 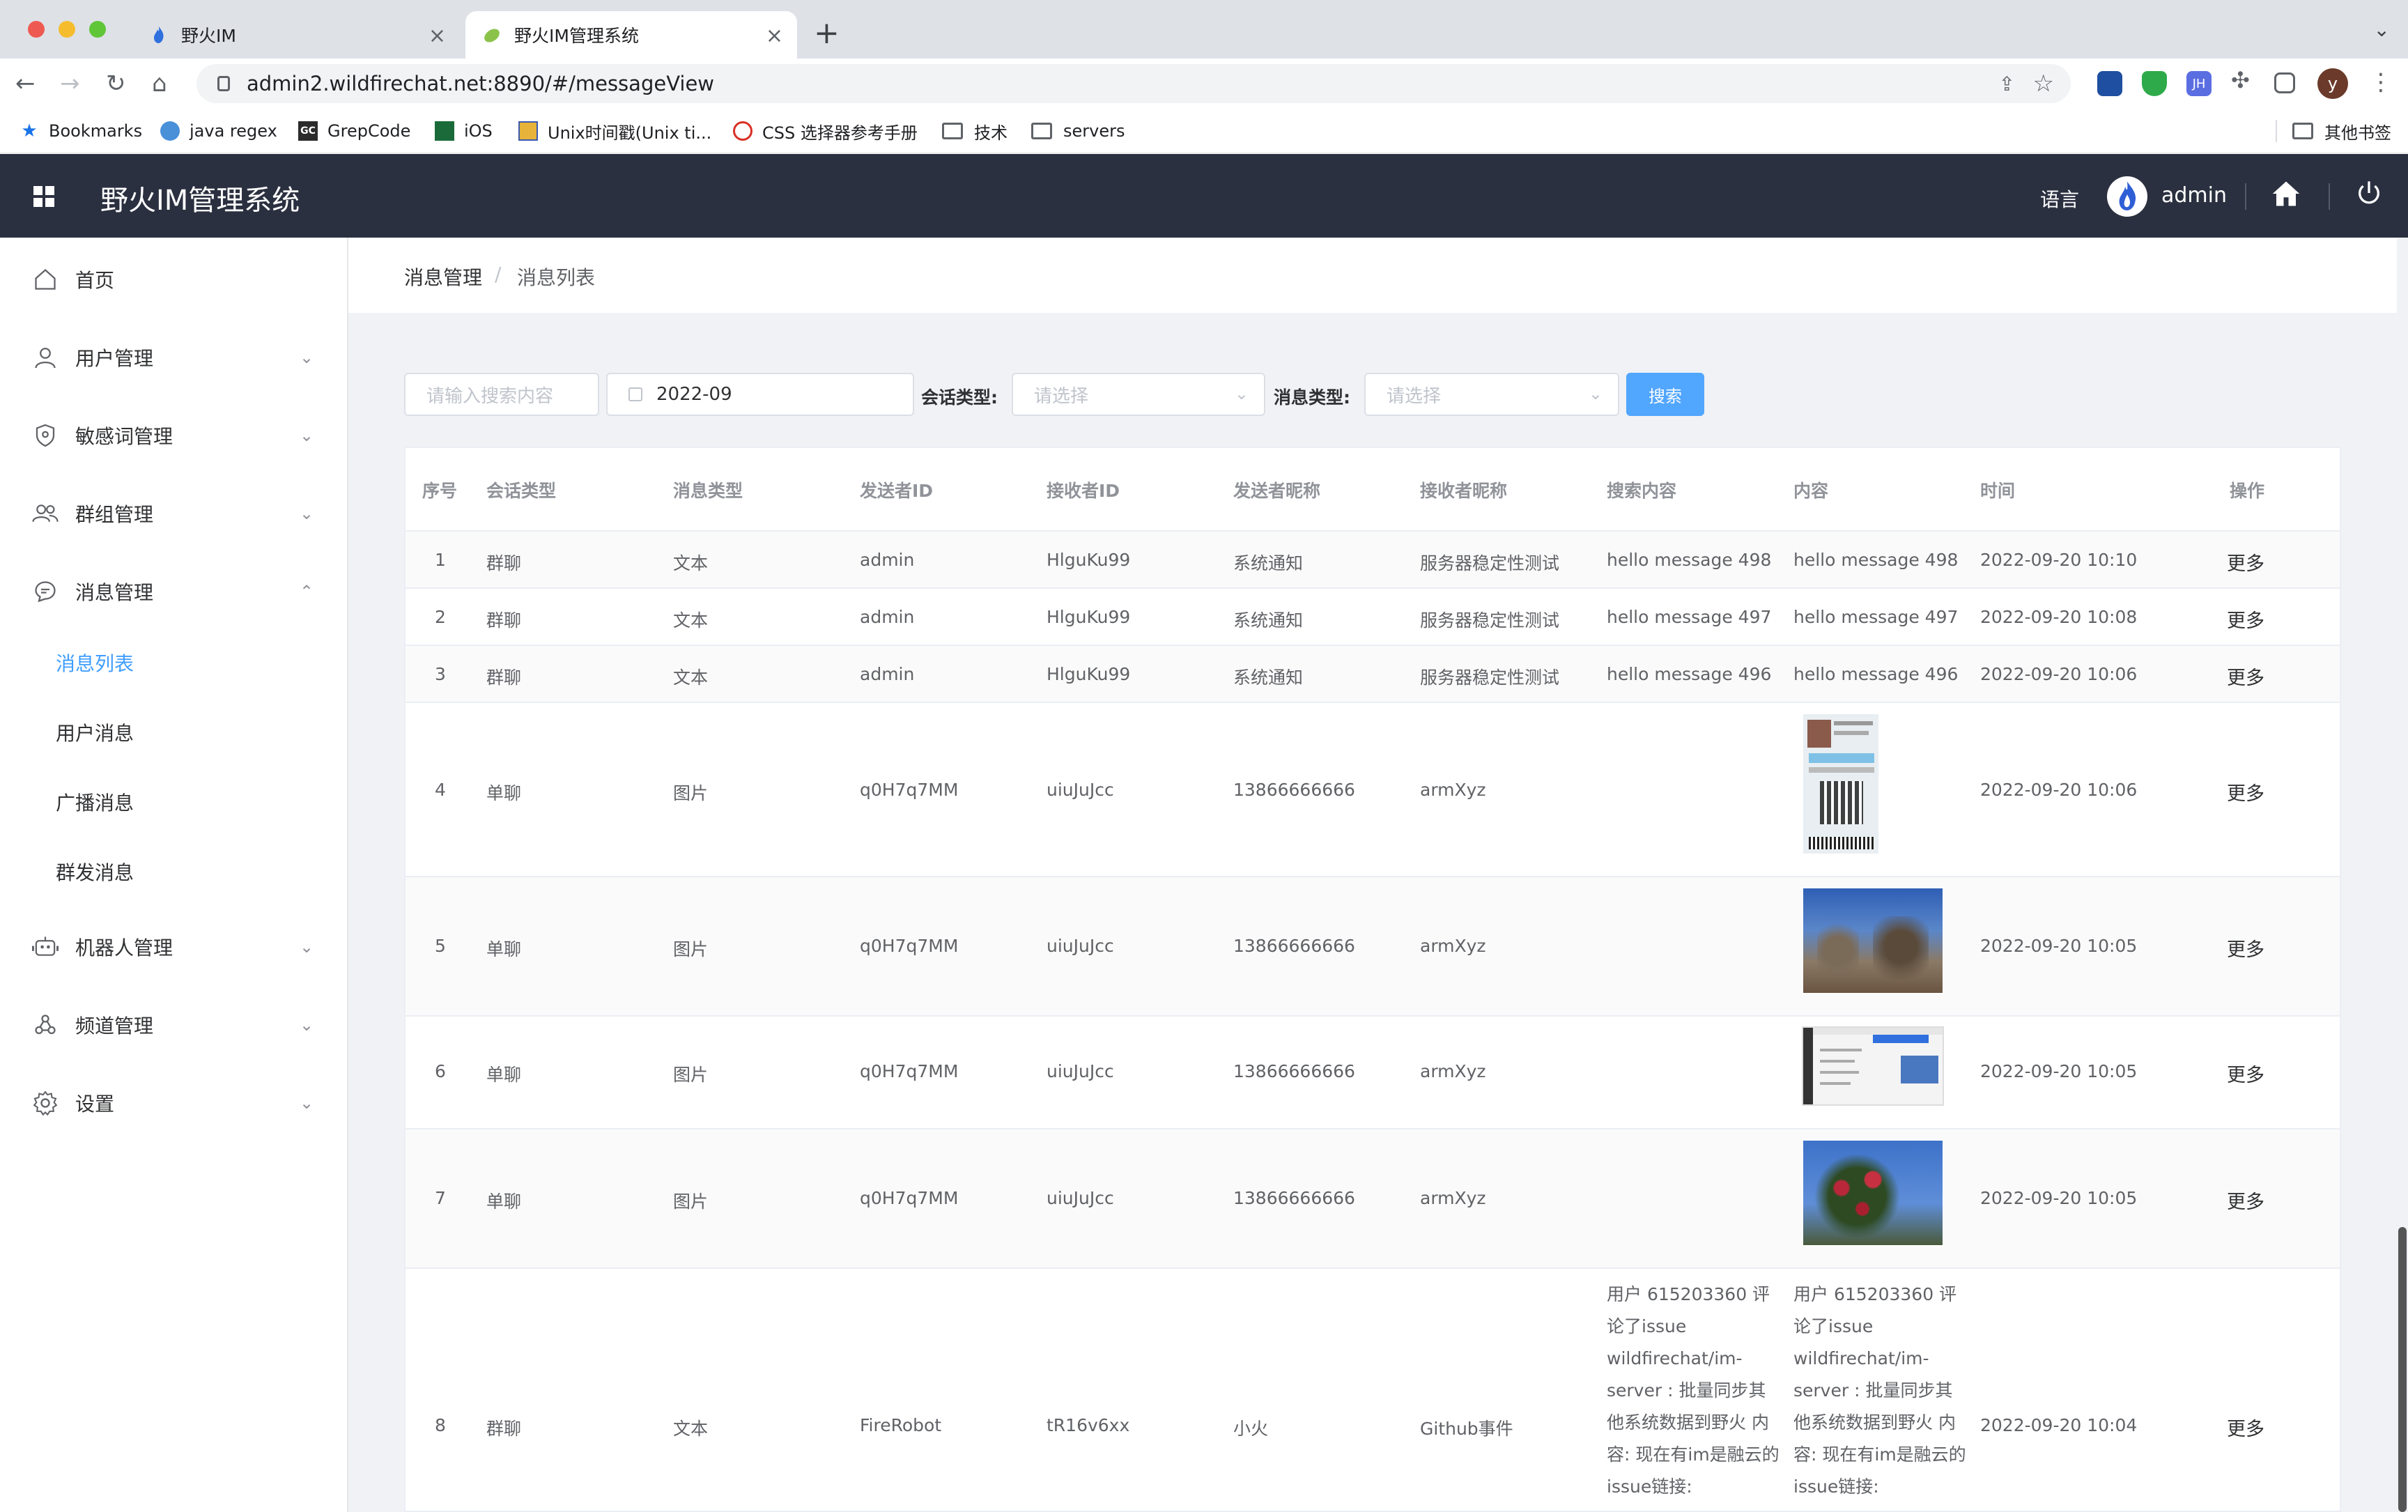 I want to click on sidebar-item-groups: 群组管理 ⌄, so click(x=174, y=513).